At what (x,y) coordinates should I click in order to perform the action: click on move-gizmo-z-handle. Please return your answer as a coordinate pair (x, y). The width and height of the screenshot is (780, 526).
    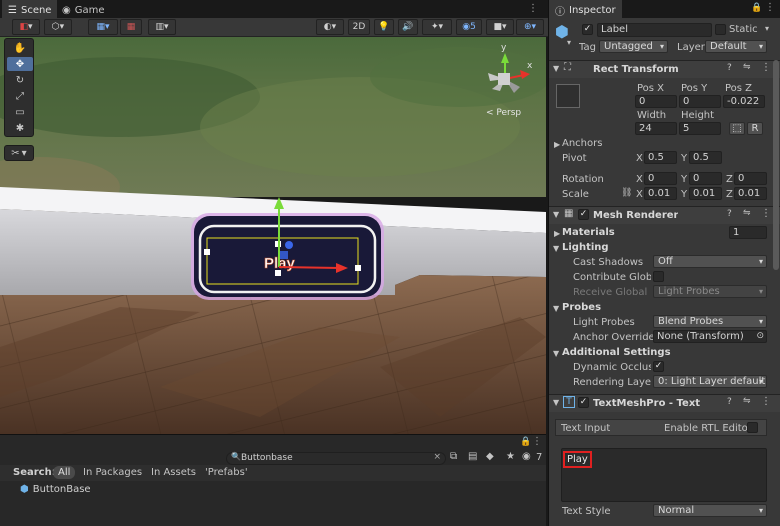
    Looking at the image, I should click on (289, 245).